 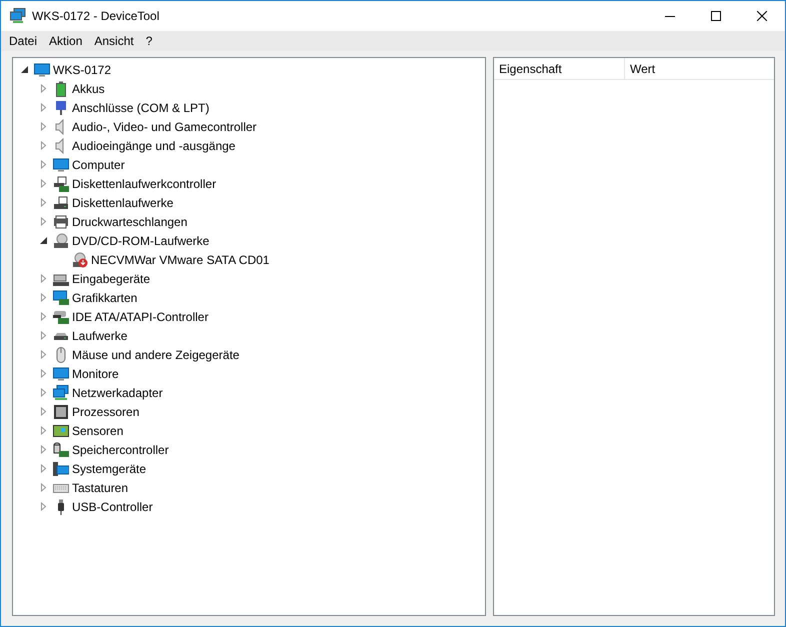 I want to click on tree-item: Audio-, Video- und Gamecontroller, so click(x=164, y=127).